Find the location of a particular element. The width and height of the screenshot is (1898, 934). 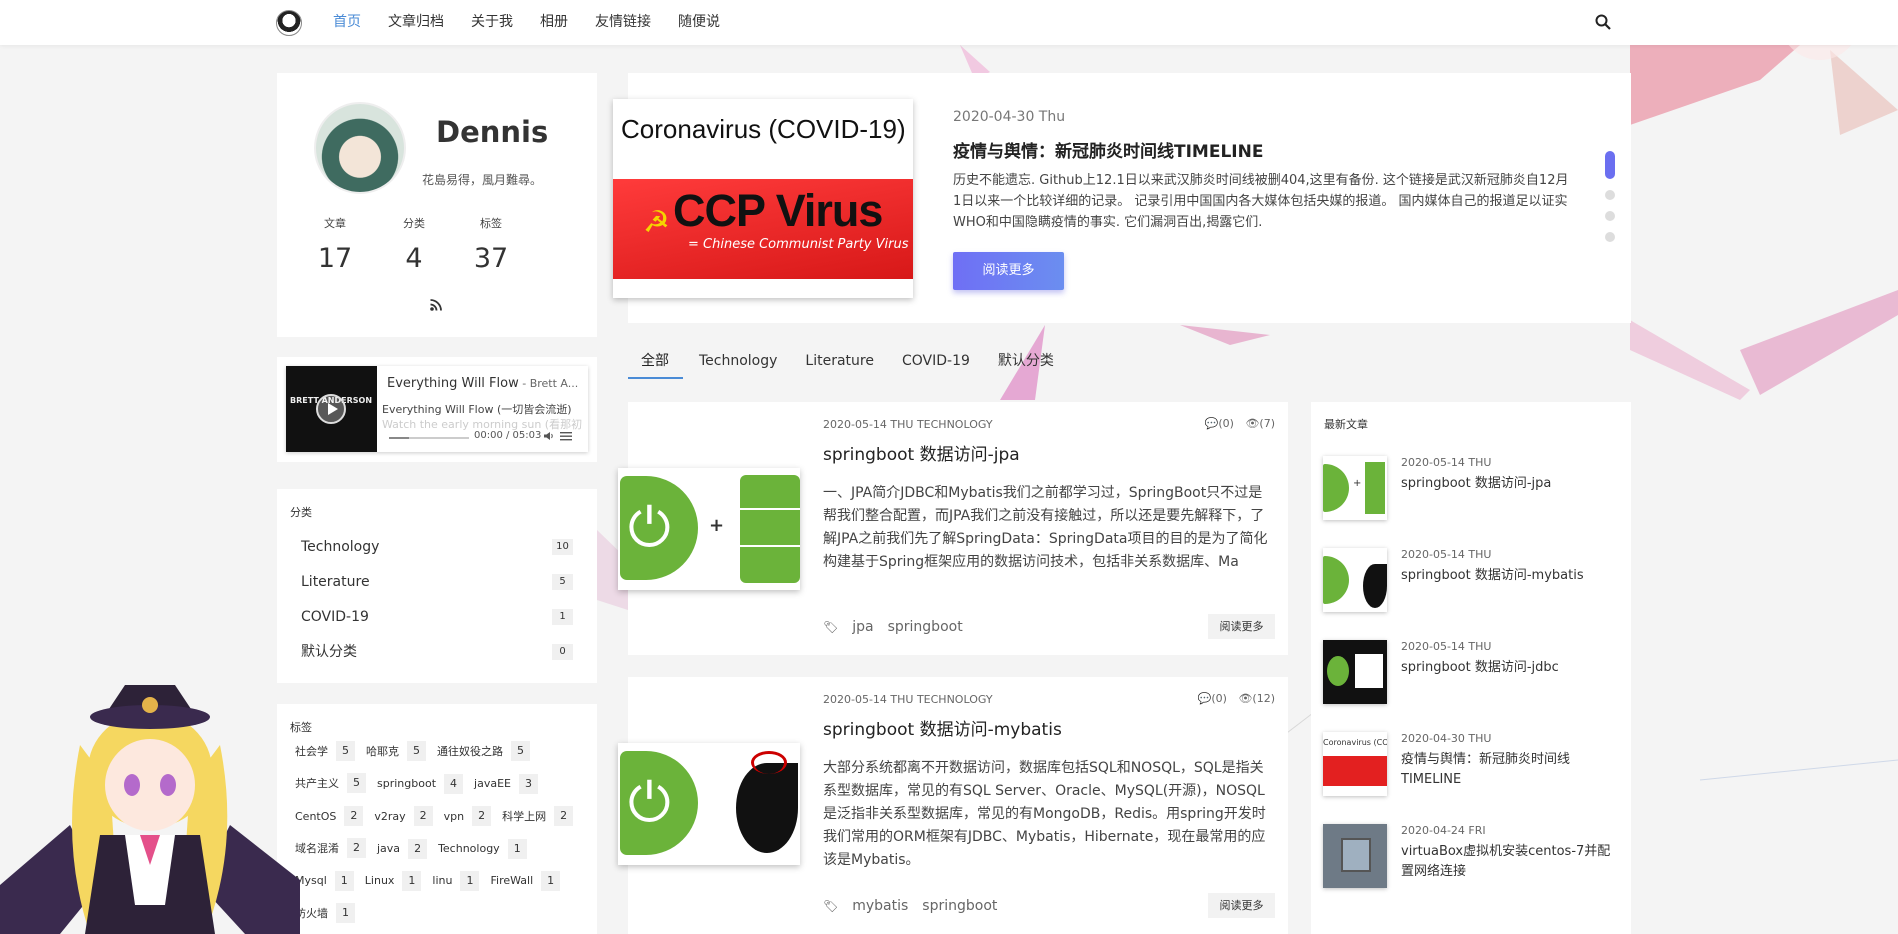

stat-categories: 分类 4 is located at coordinates (414, 244).